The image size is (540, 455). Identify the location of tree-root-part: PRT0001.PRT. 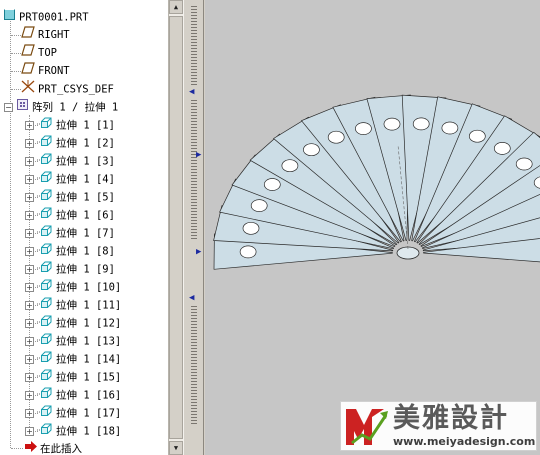
(46, 17).